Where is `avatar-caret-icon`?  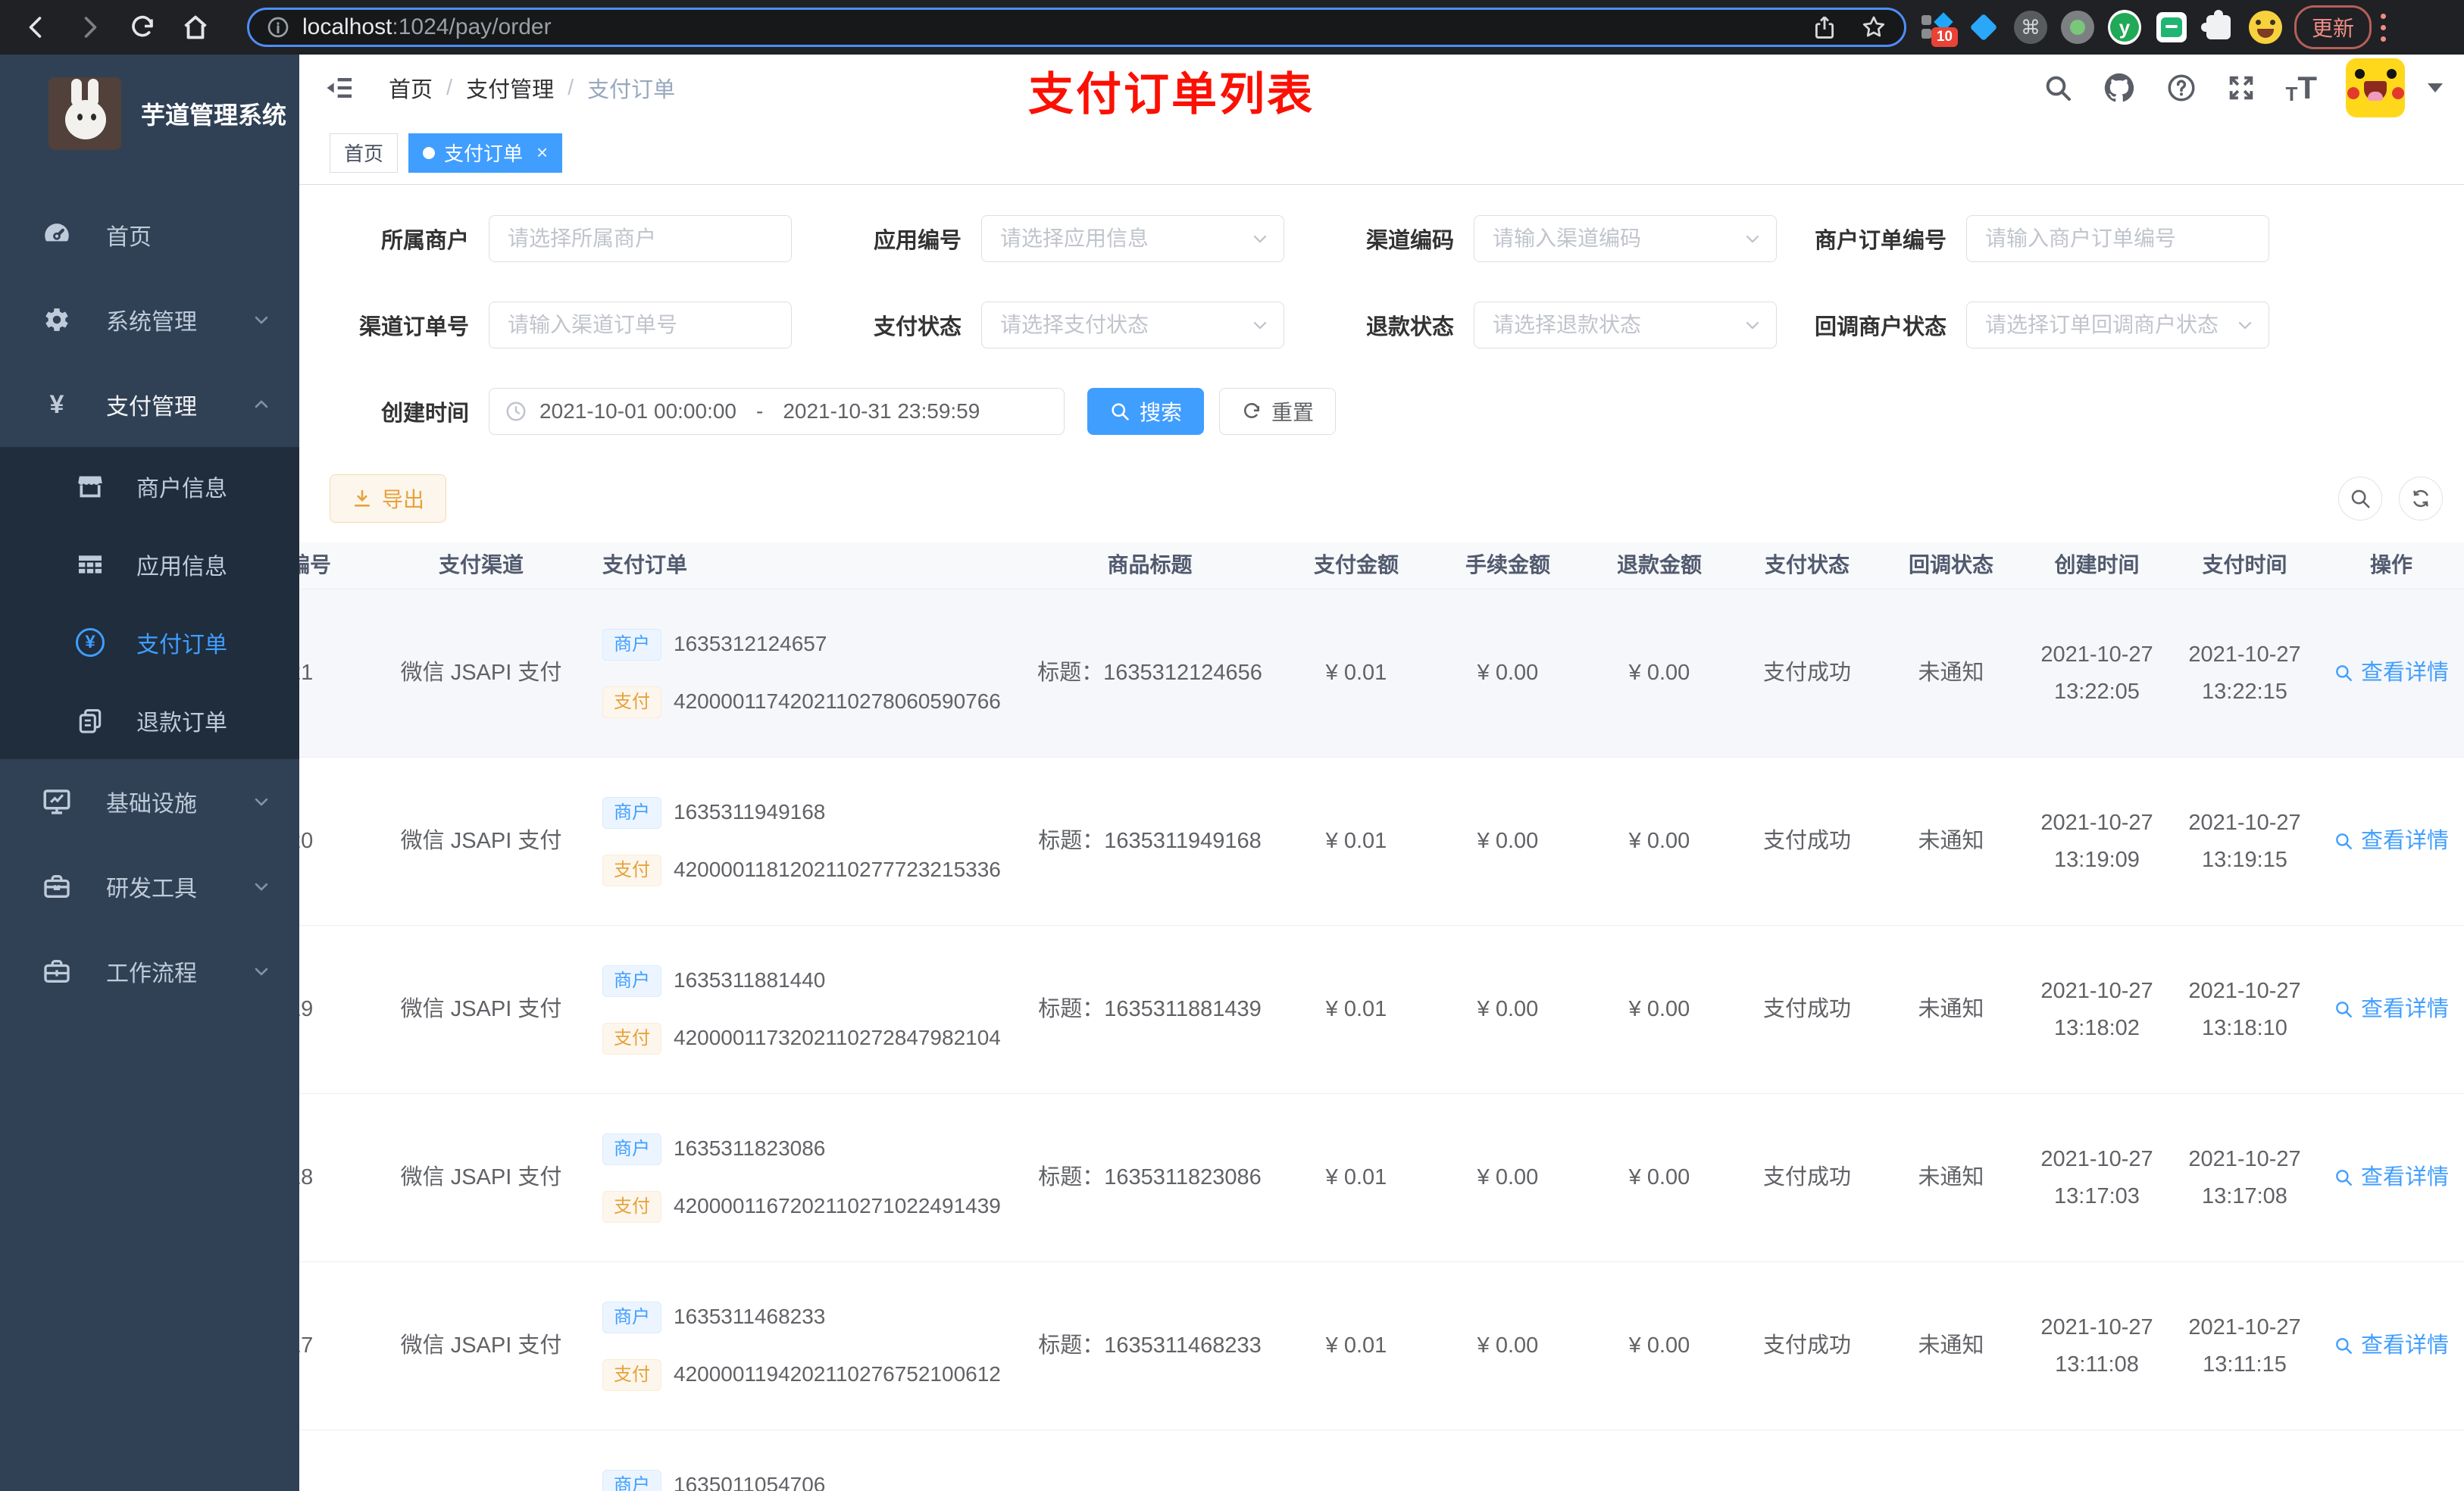 avatar-caret-icon is located at coordinates (2435, 87).